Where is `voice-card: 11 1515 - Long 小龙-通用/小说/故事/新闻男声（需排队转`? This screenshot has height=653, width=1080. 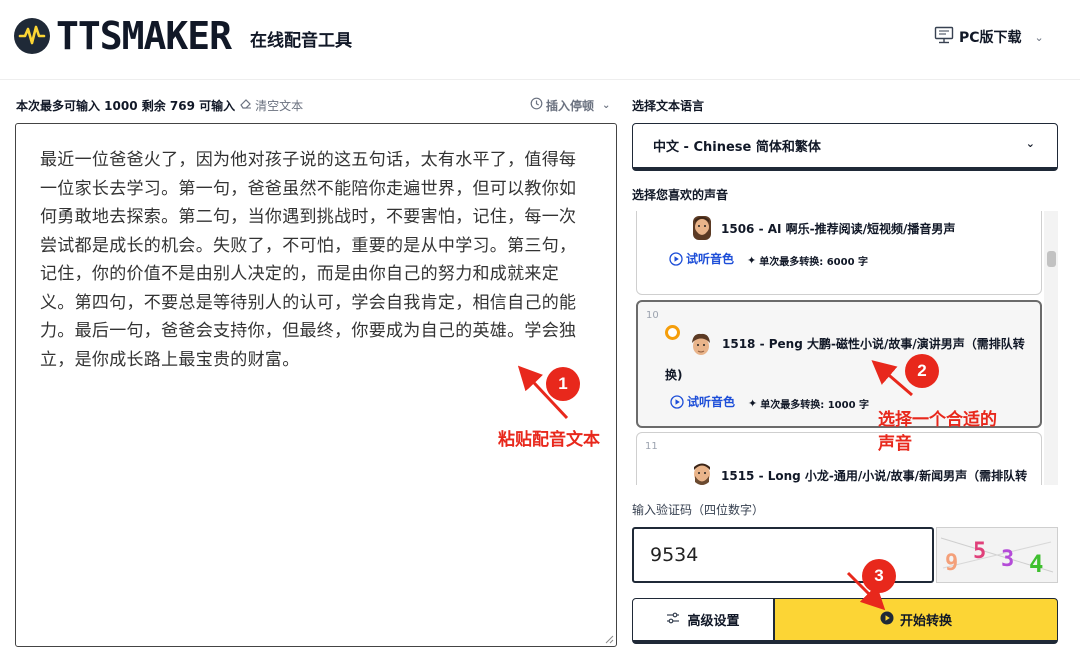 voice-card: 11 1515 - Long 小龙-通用/小说/故事/新闻男声（需排队转 is located at coordinates (839, 458).